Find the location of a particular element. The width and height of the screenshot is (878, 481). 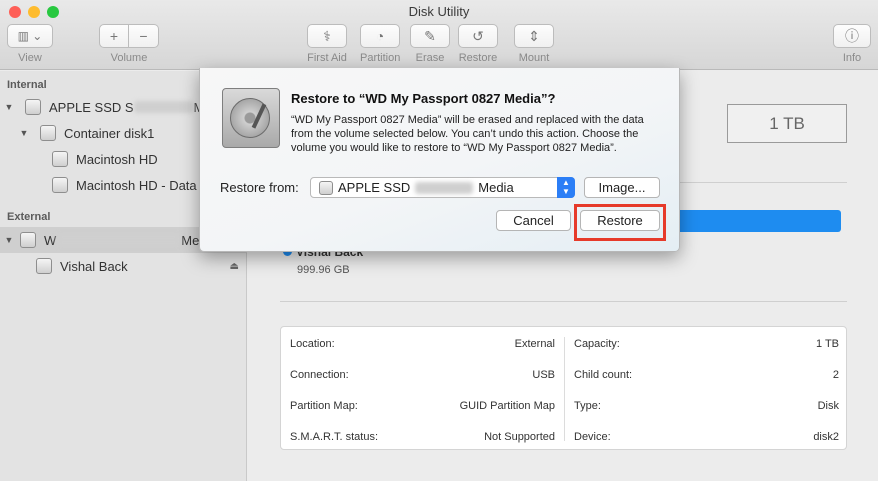

restore-group: ↺ Restore is located at coordinates (478, 44).